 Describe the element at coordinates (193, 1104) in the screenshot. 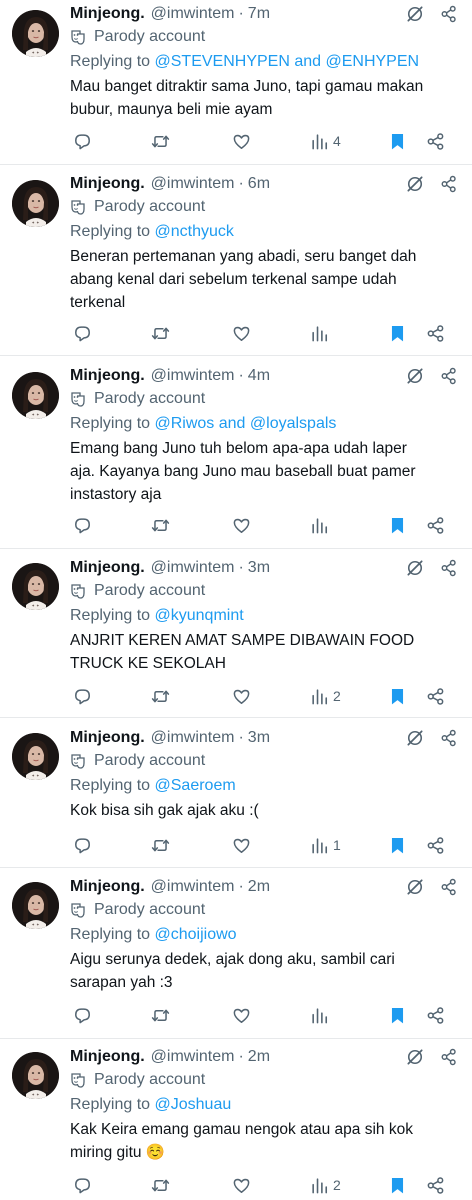

I see `replying-to-link: @Joshuau` at that location.